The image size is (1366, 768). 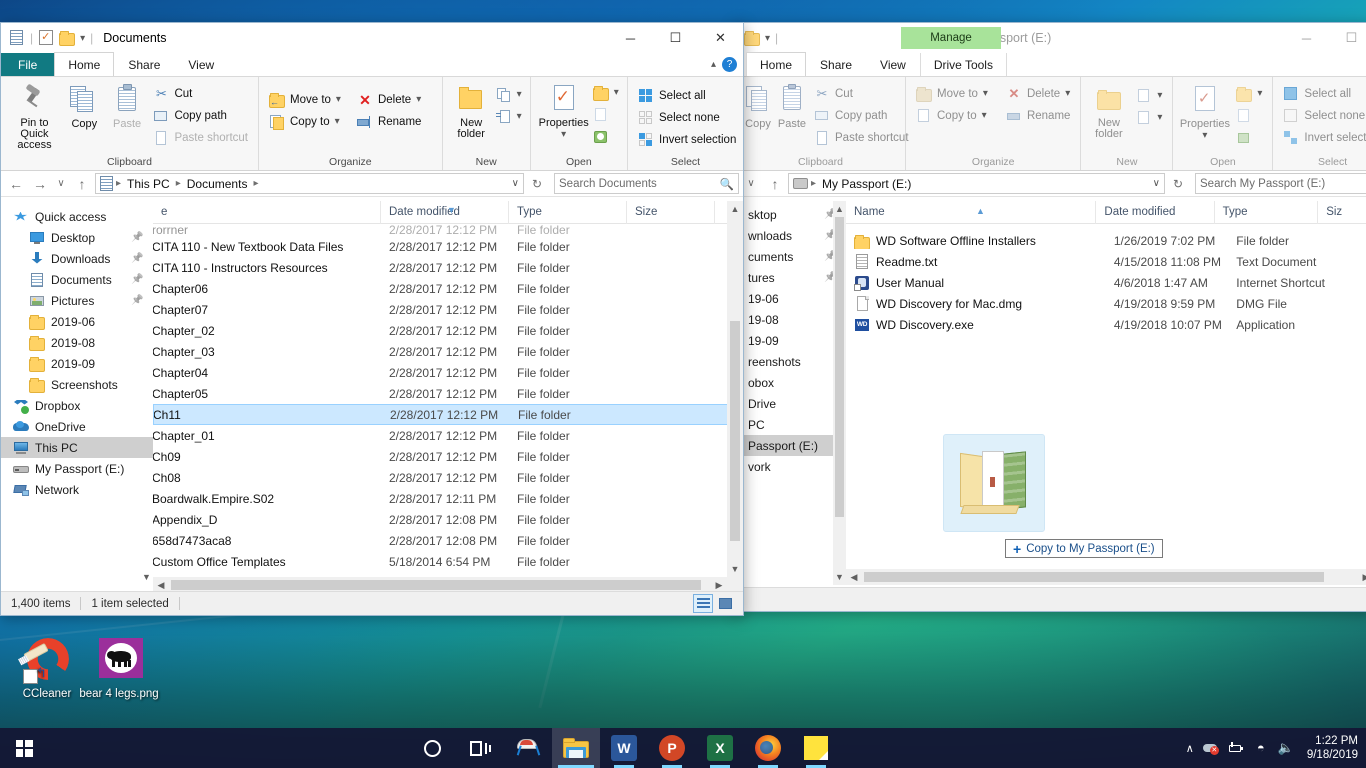 I want to click on select-none-button: Select none, so click(x=687, y=117).